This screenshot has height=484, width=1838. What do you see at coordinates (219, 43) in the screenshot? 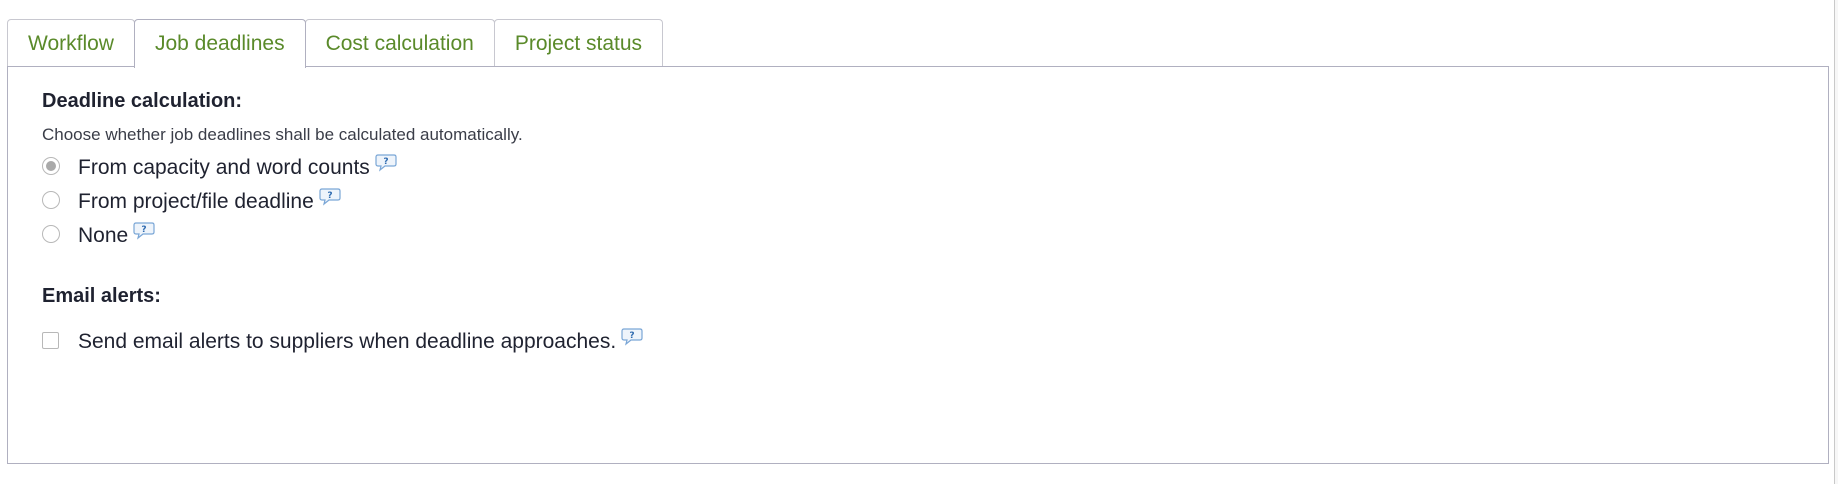
I see `tab-job-deadlines: Job deadlines` at bounding box center [219, 43].